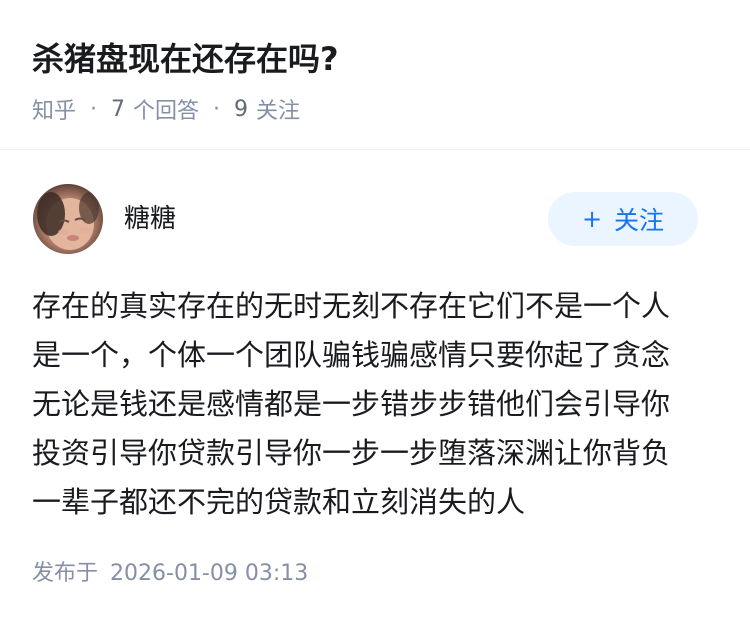  What do you see at coordinates (209, 573) in the screenshot?
I see `publish-date: 2026-01-09 03:13` at bounding box center [209, 573].